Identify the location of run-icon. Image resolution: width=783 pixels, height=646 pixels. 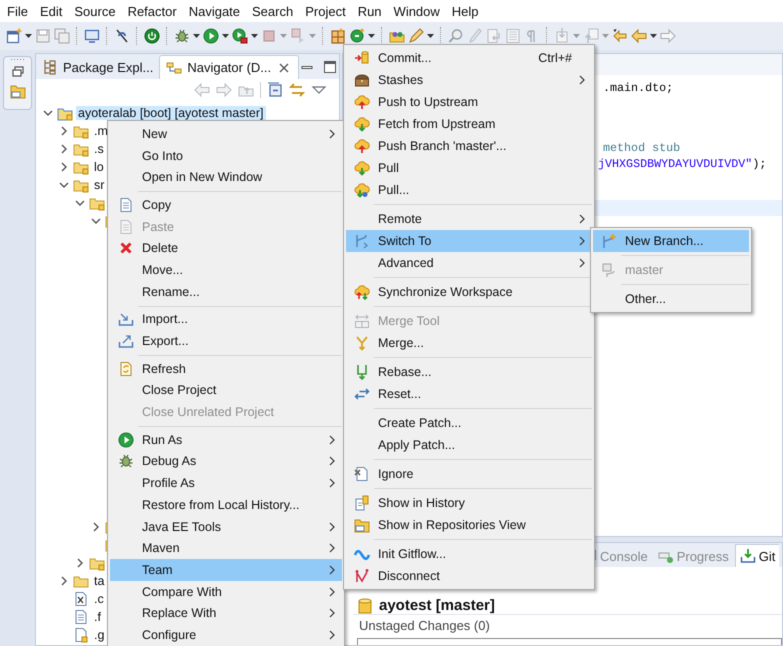
(240, 36).